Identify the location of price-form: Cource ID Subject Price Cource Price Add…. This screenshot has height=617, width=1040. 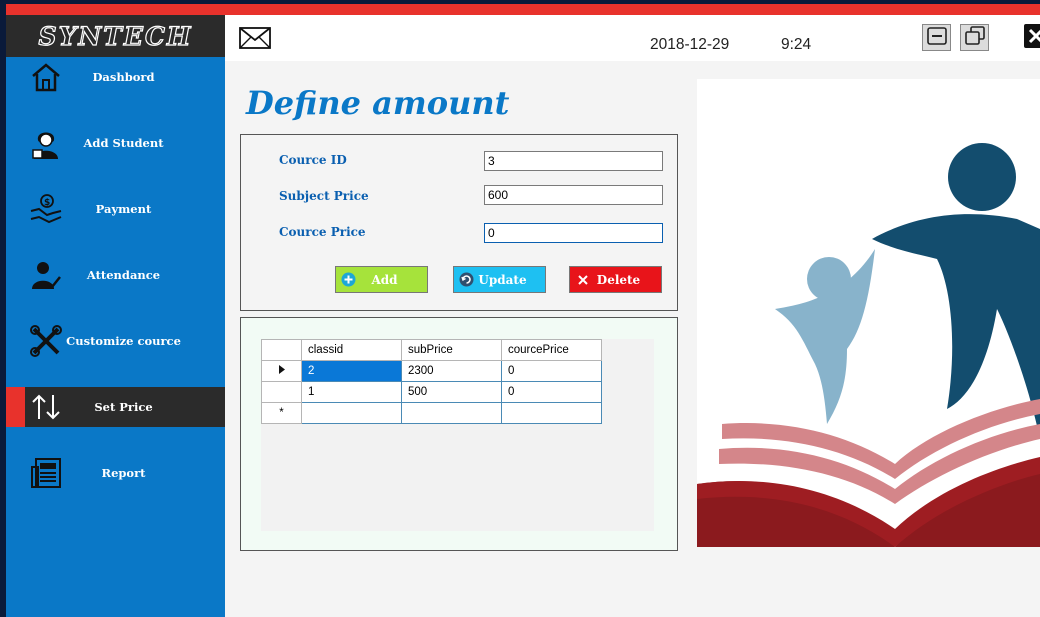
(459, 222).